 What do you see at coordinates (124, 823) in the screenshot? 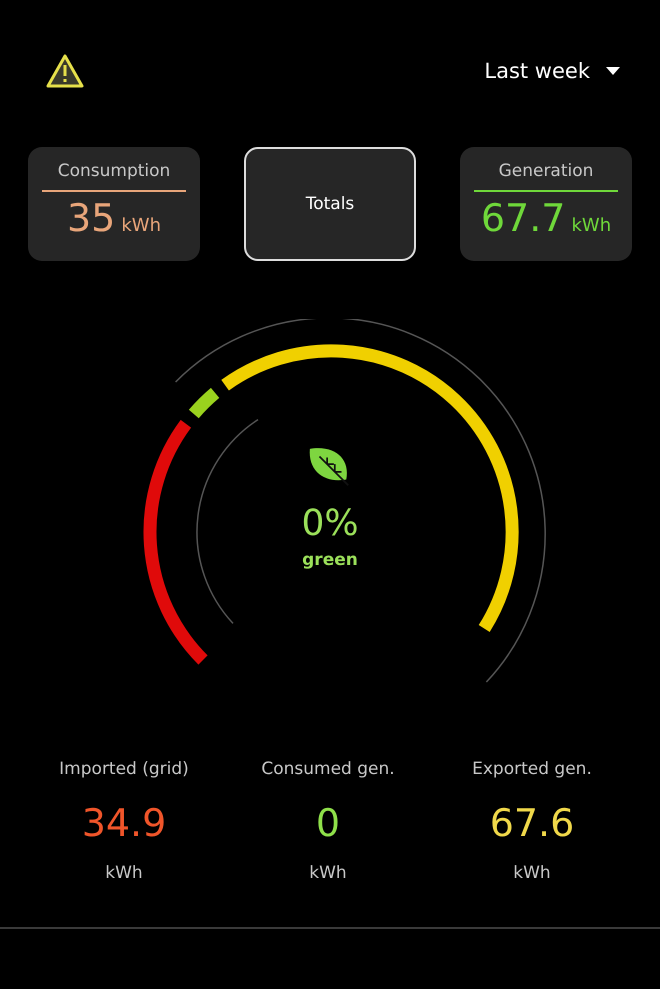
I see `stat-value: 34.9` at bounding box center [124, 823].